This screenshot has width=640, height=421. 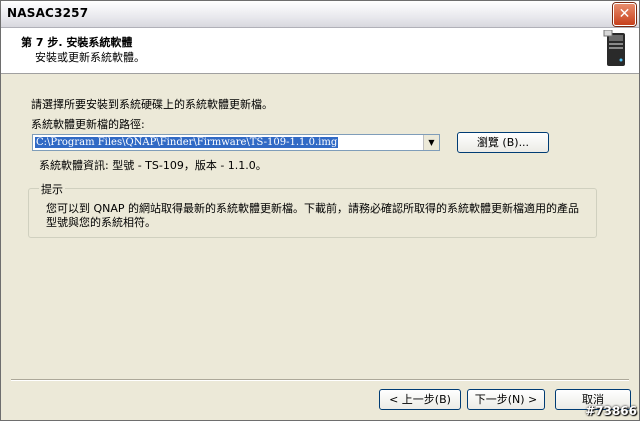 I want to click on title-bar: NASAC3257 ✕, so click(x=320, y=14).